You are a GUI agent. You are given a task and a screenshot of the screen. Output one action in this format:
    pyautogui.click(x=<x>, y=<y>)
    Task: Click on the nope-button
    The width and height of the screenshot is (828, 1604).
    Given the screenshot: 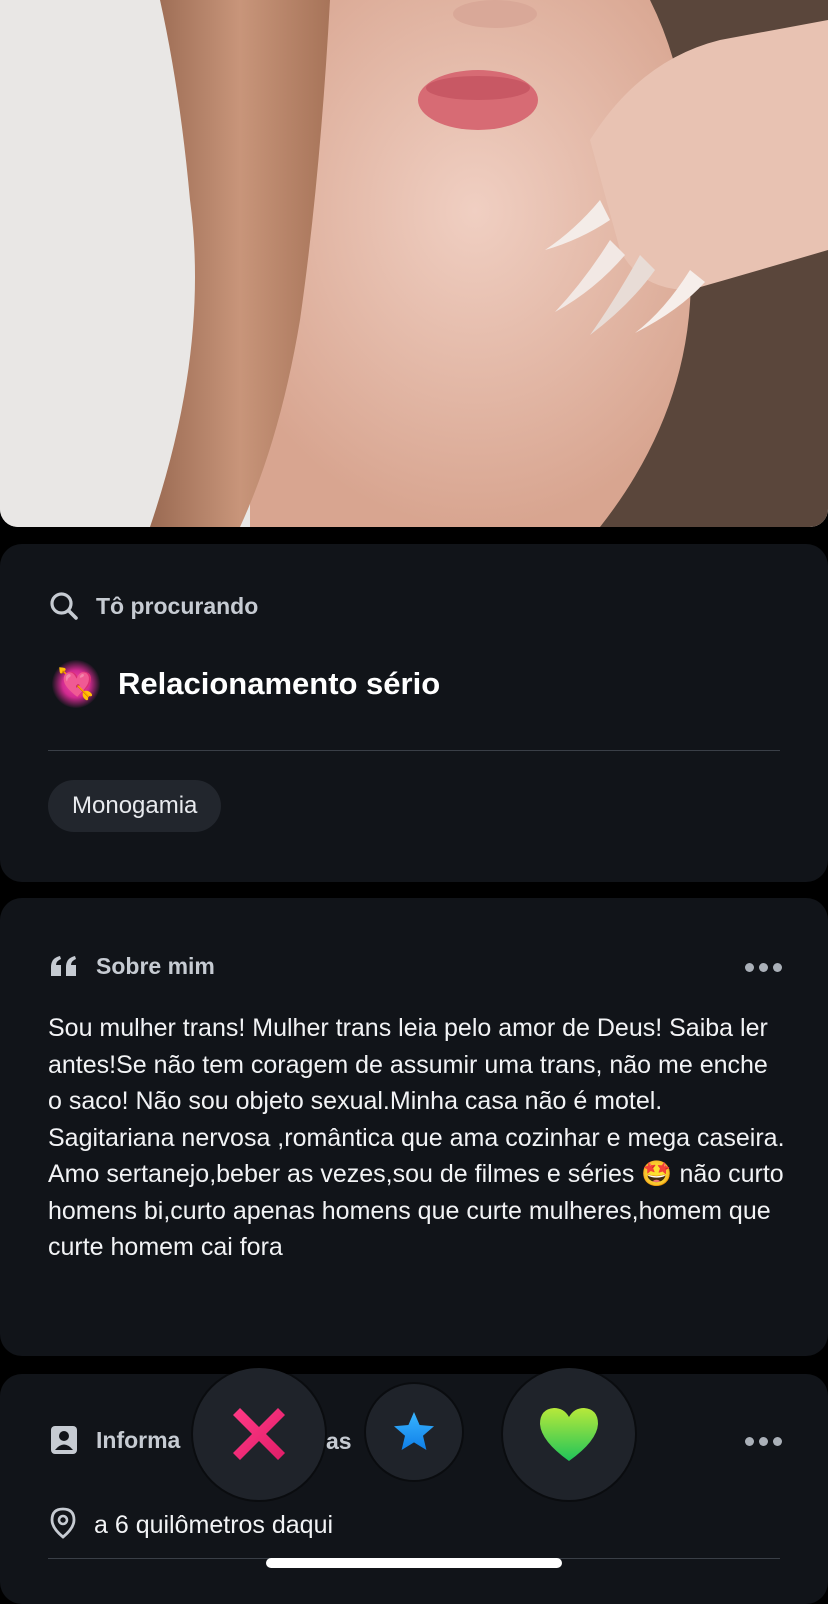 What is the action you would take?
    pyautogui.click(x=259, y=1434)
    